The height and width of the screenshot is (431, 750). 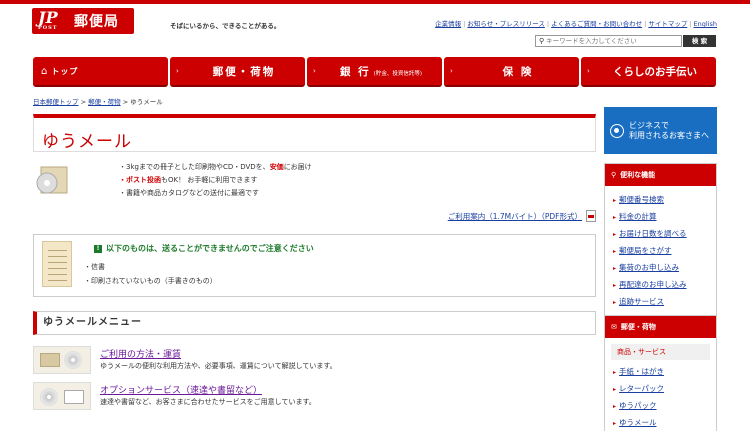 What do you see at coordinates (611, 41) in the screenshot?
I see `search-input` at bounding box center [611, 41].